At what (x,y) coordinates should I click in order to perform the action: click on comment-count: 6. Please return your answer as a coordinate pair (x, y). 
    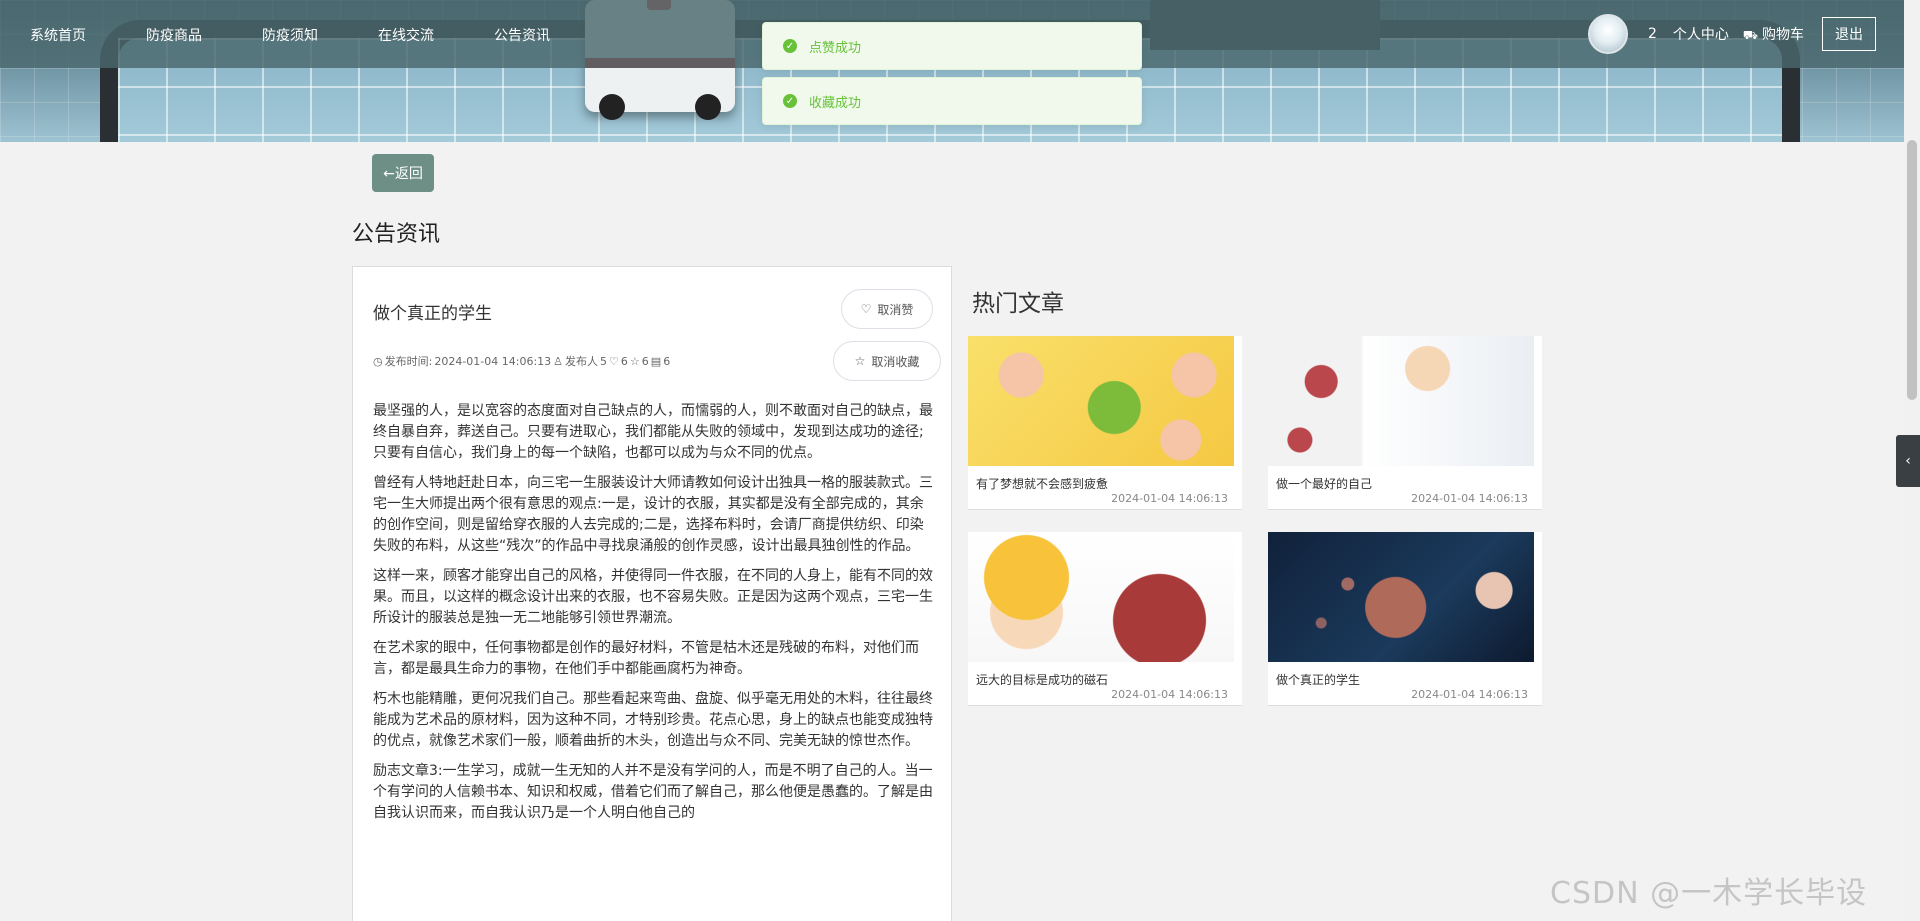
    Looking at the image, I should click on (667, 361).